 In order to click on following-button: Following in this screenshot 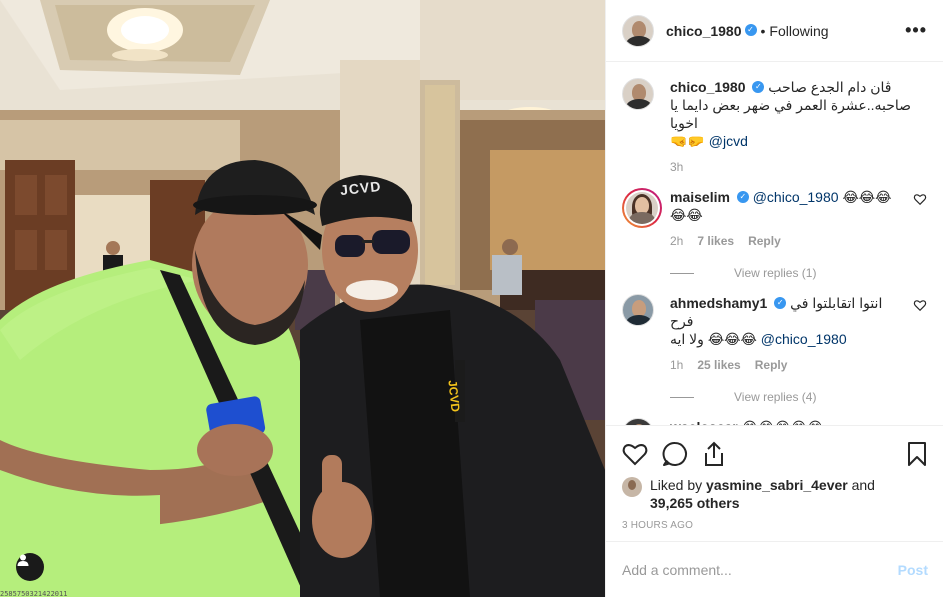, I will do `click(798, 31)`.